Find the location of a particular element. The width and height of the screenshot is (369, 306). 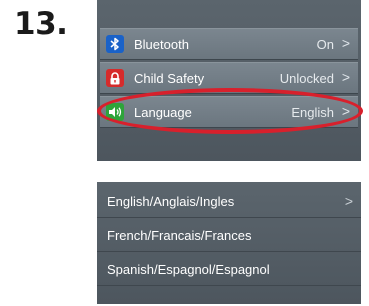

language-option-spanish: Spanish/Espagnol/Espagnol is located at coordinates (229, 269).